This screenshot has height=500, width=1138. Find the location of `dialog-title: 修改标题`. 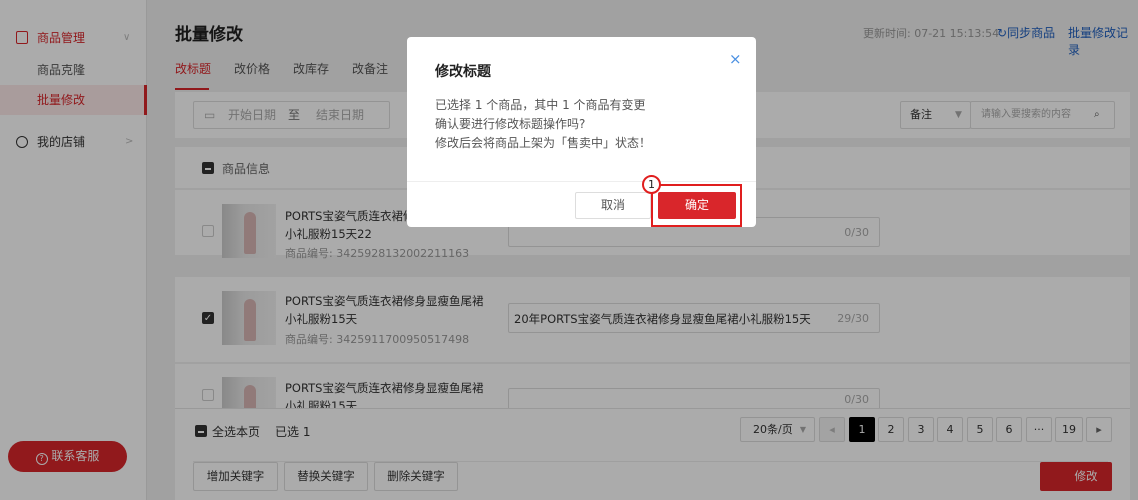

dialog-title: 修改标题 is located at coordinates (463, 72).